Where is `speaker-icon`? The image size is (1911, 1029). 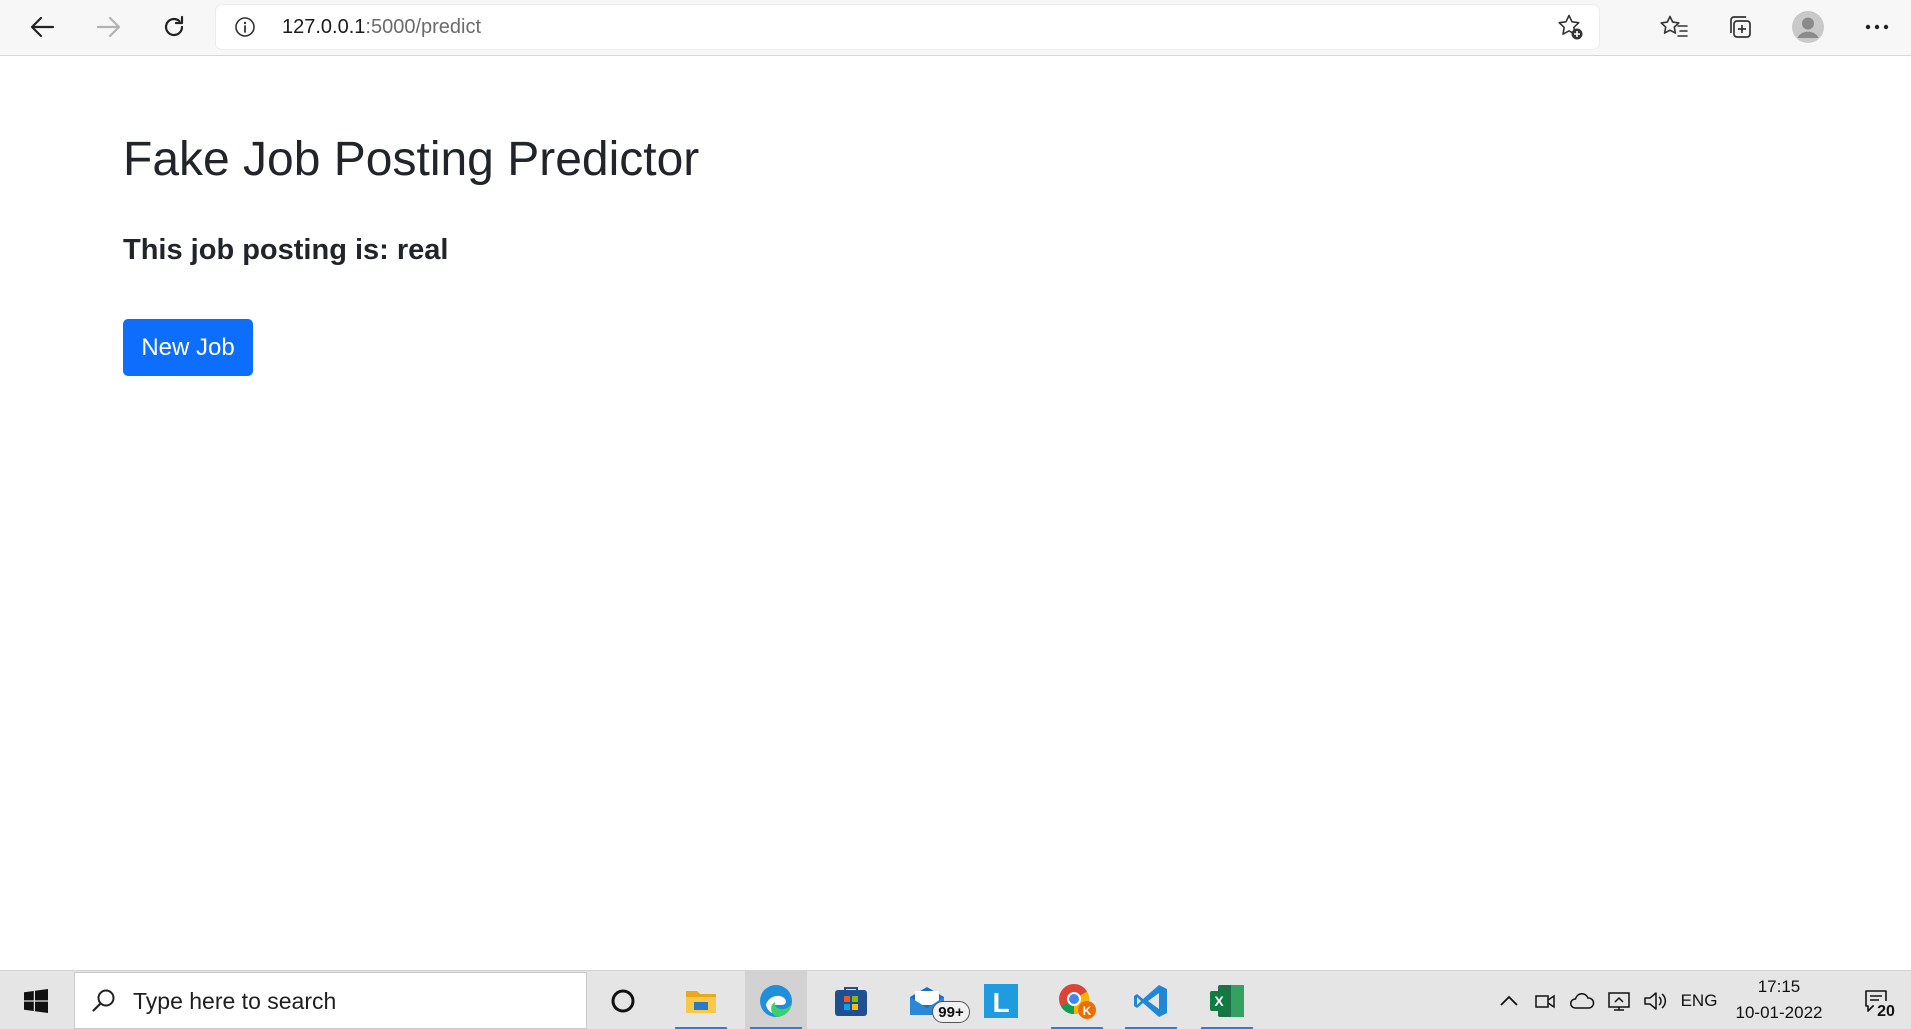
speaker-icon is located at coordinates (1655, 1000).